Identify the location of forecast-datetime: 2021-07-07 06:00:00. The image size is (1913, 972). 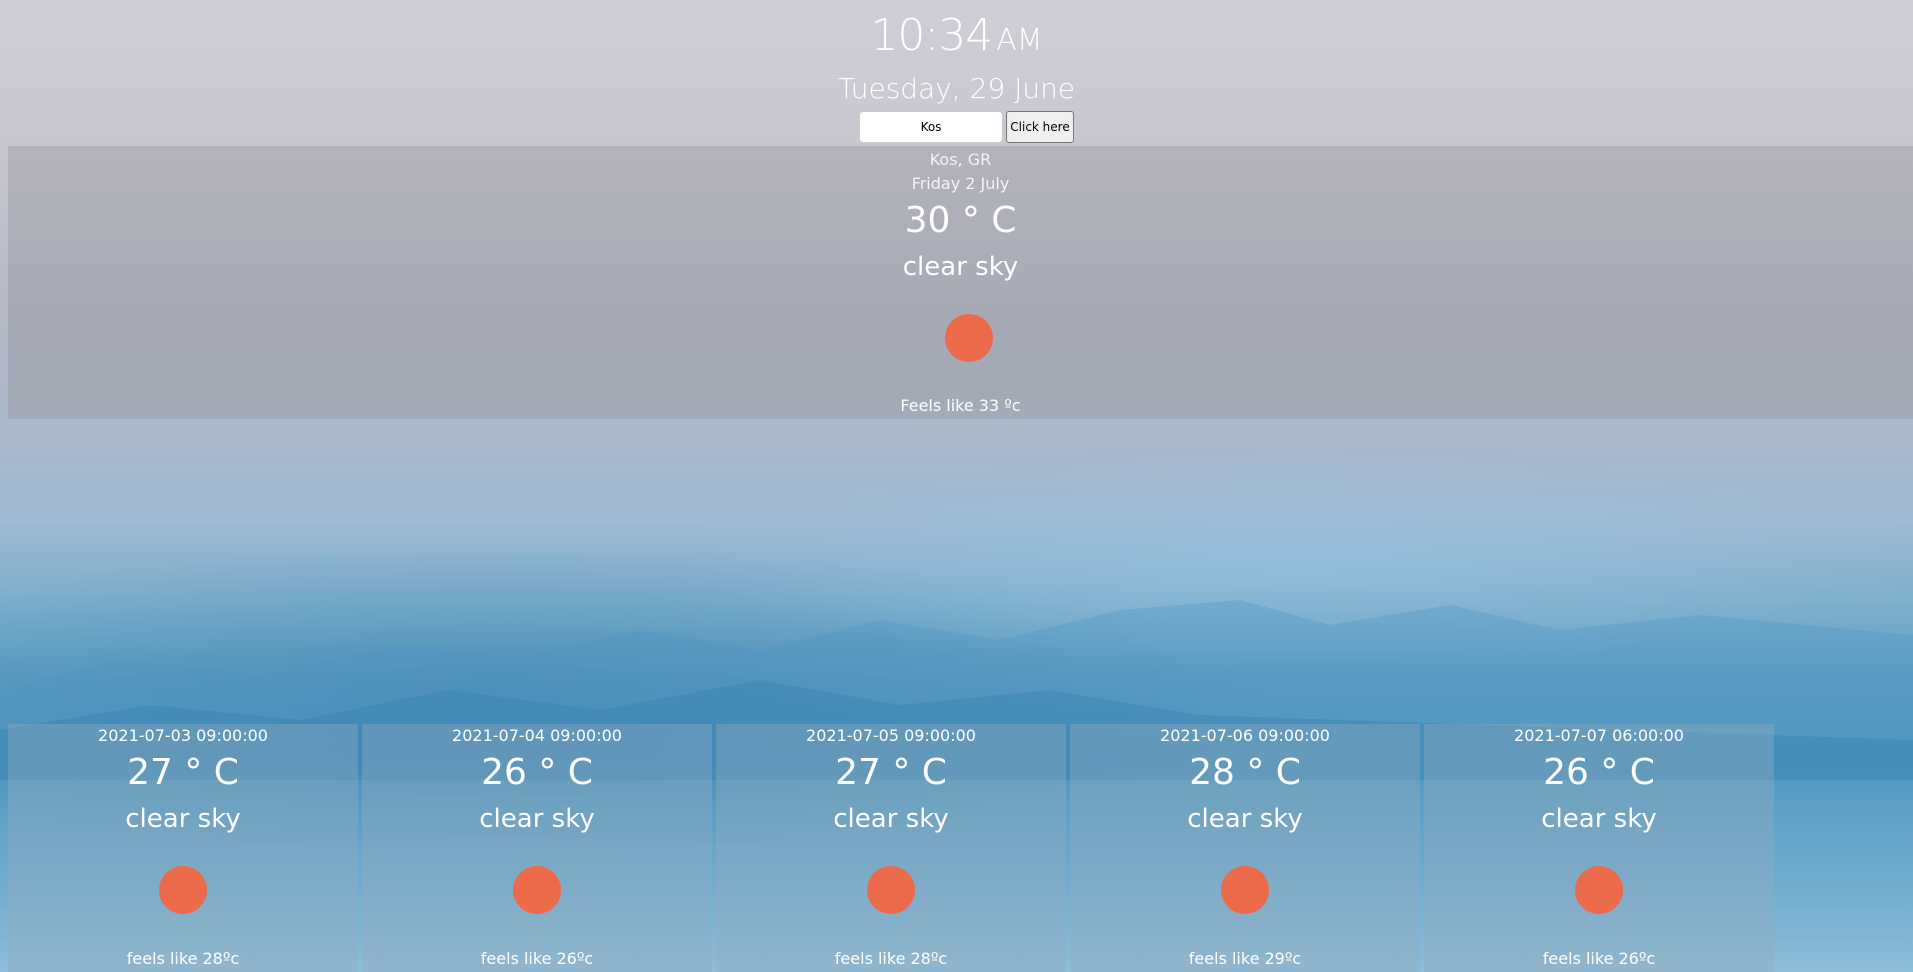
(1599, 735).